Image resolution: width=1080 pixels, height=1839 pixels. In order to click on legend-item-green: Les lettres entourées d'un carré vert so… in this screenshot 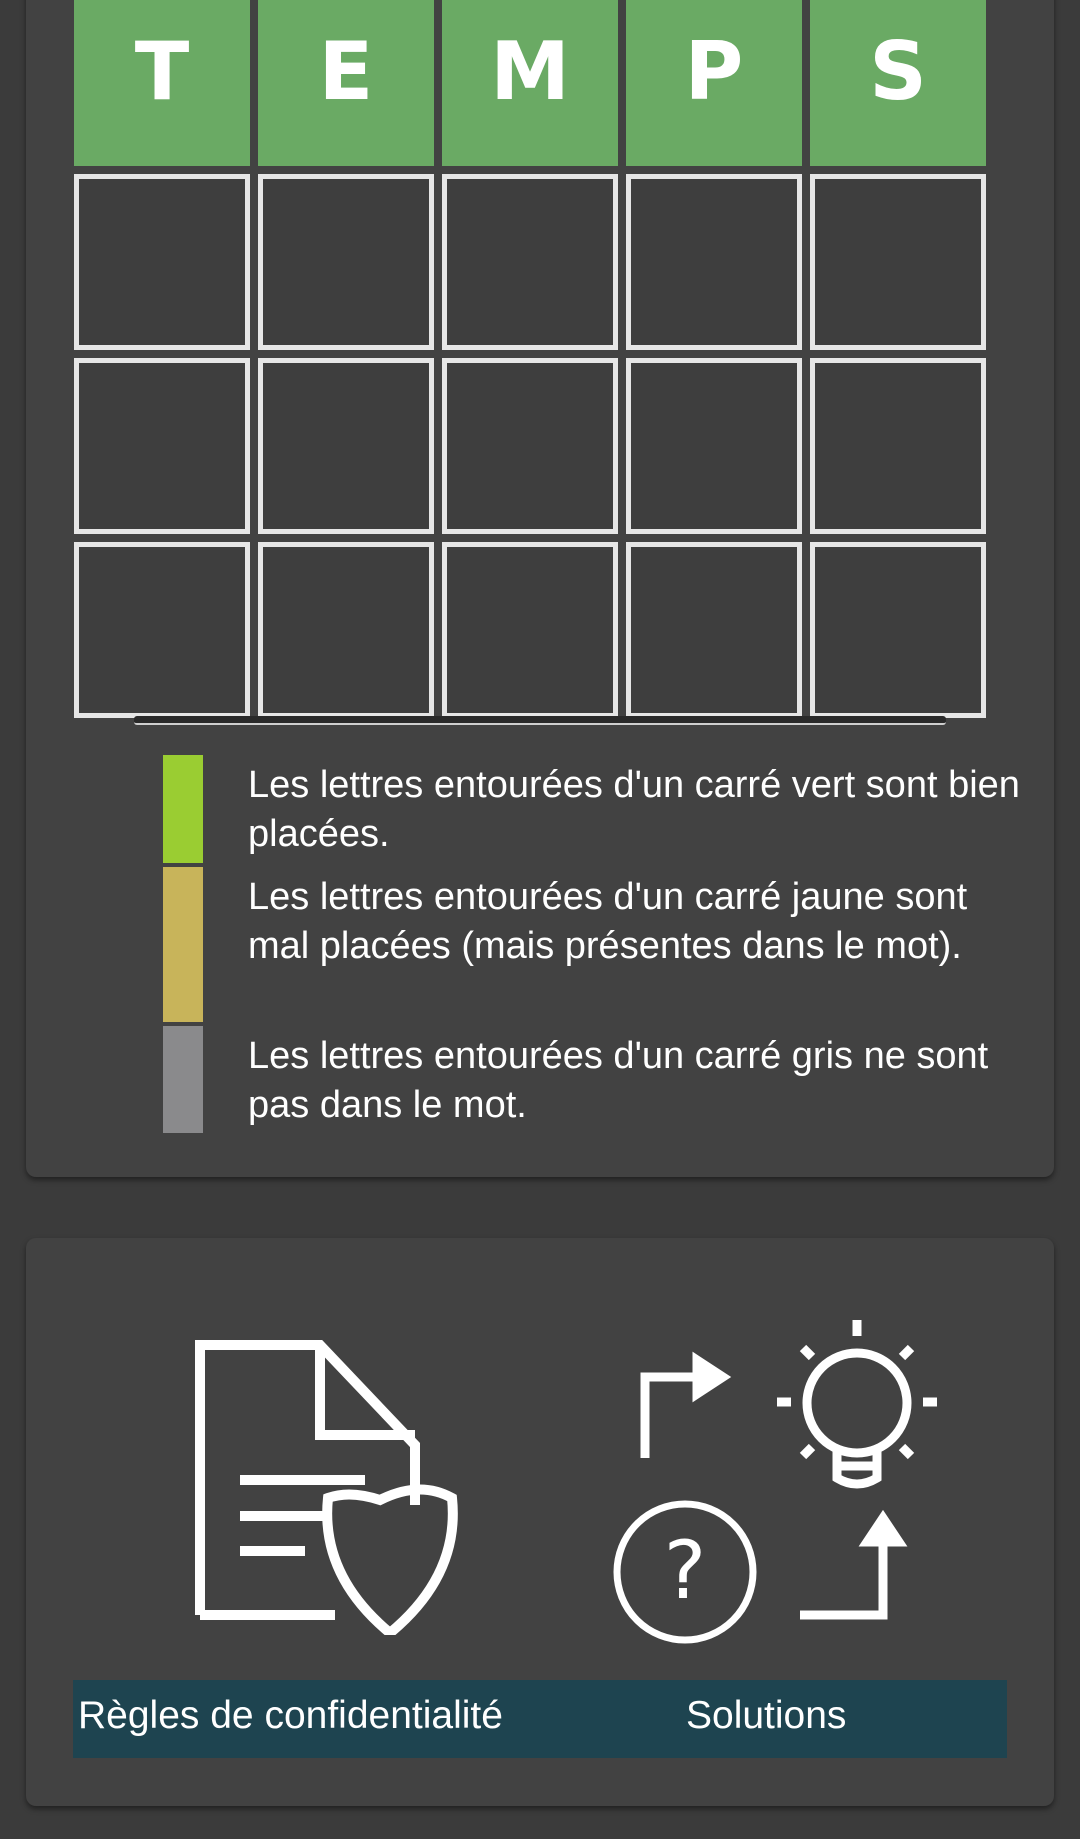, I will do `click(593, 809)`.